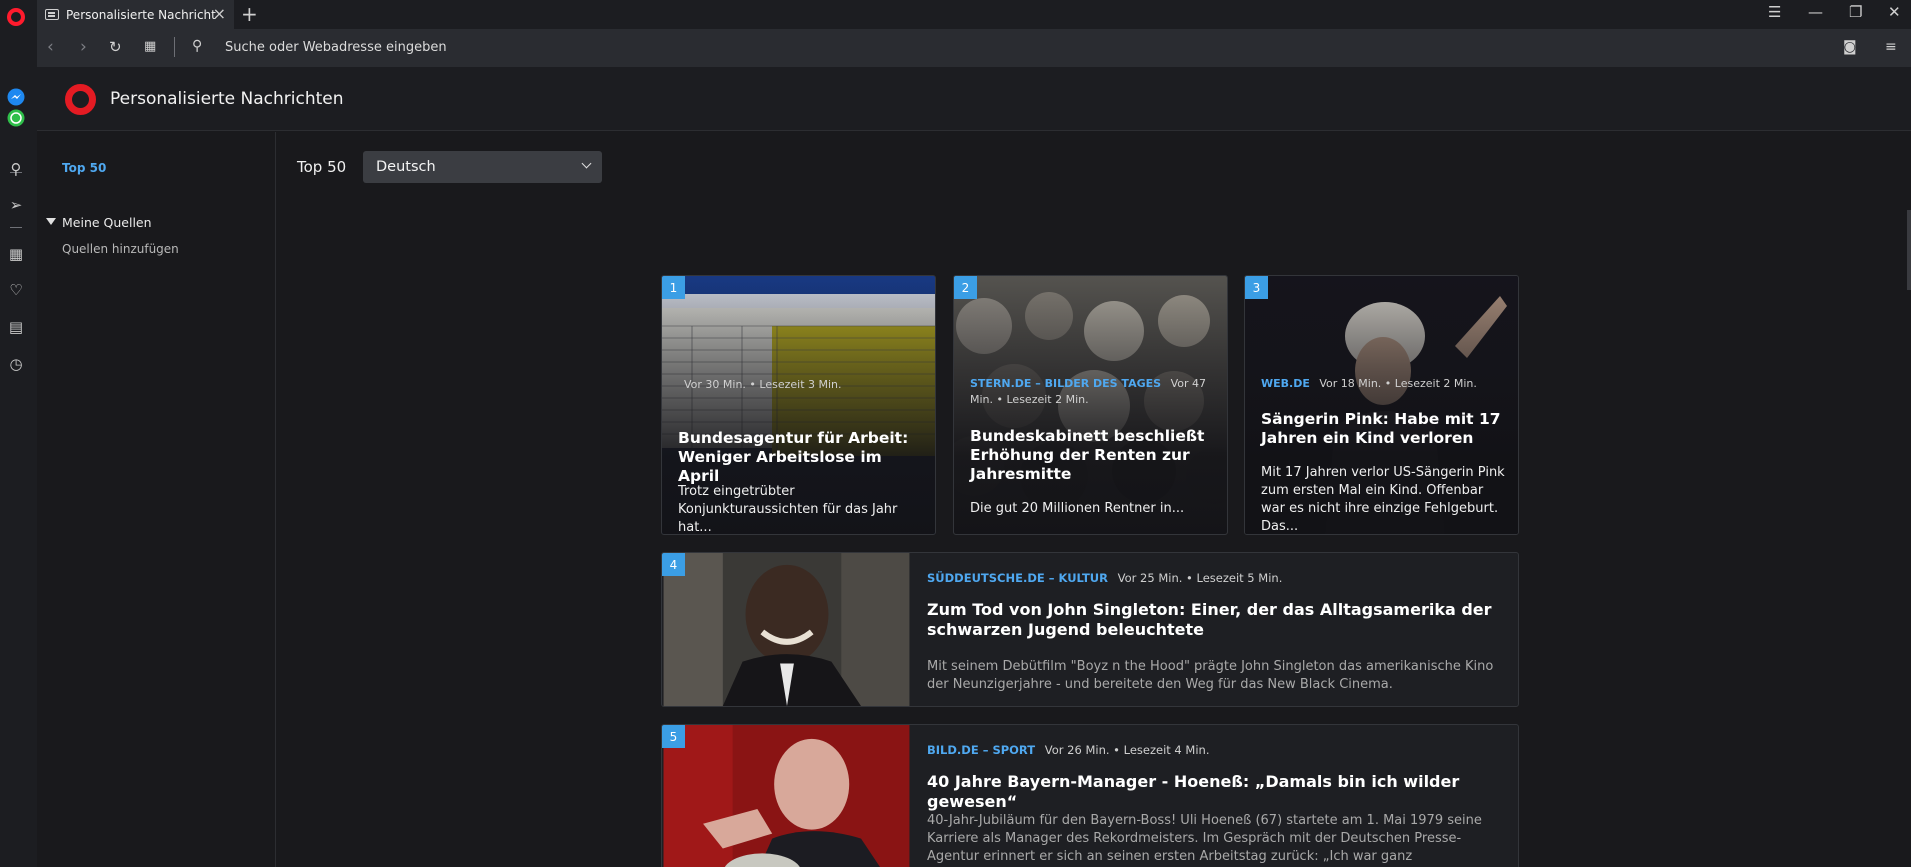 Image resolution: width=1911 pixels, height=867 pixels. I want to click on nav-my-sources: Meine Quellen, so click(107, 222).